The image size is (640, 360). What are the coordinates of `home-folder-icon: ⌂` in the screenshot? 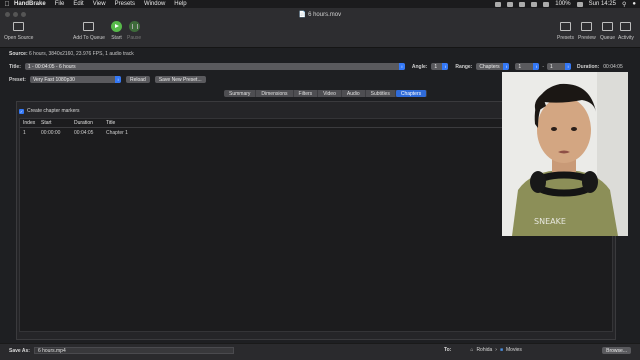 It's located at (472, 350).